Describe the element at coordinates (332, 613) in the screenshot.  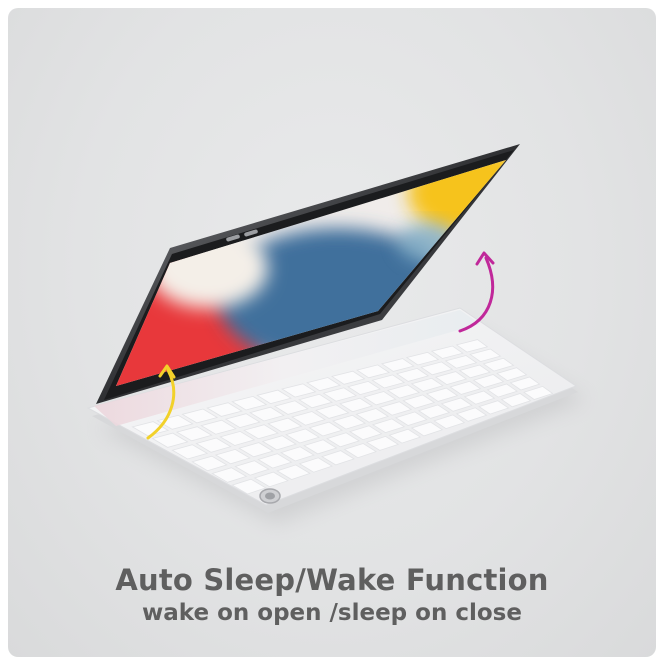
I see `subheadline: wake on open /sleep on close` at that location.